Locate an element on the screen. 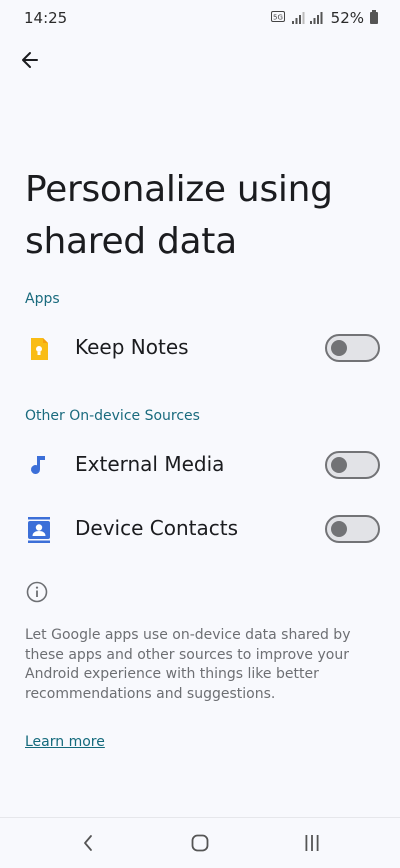 Image resolution: width=400 pixels, height=868 pixels. back-button is located at coordinates (30, 60).